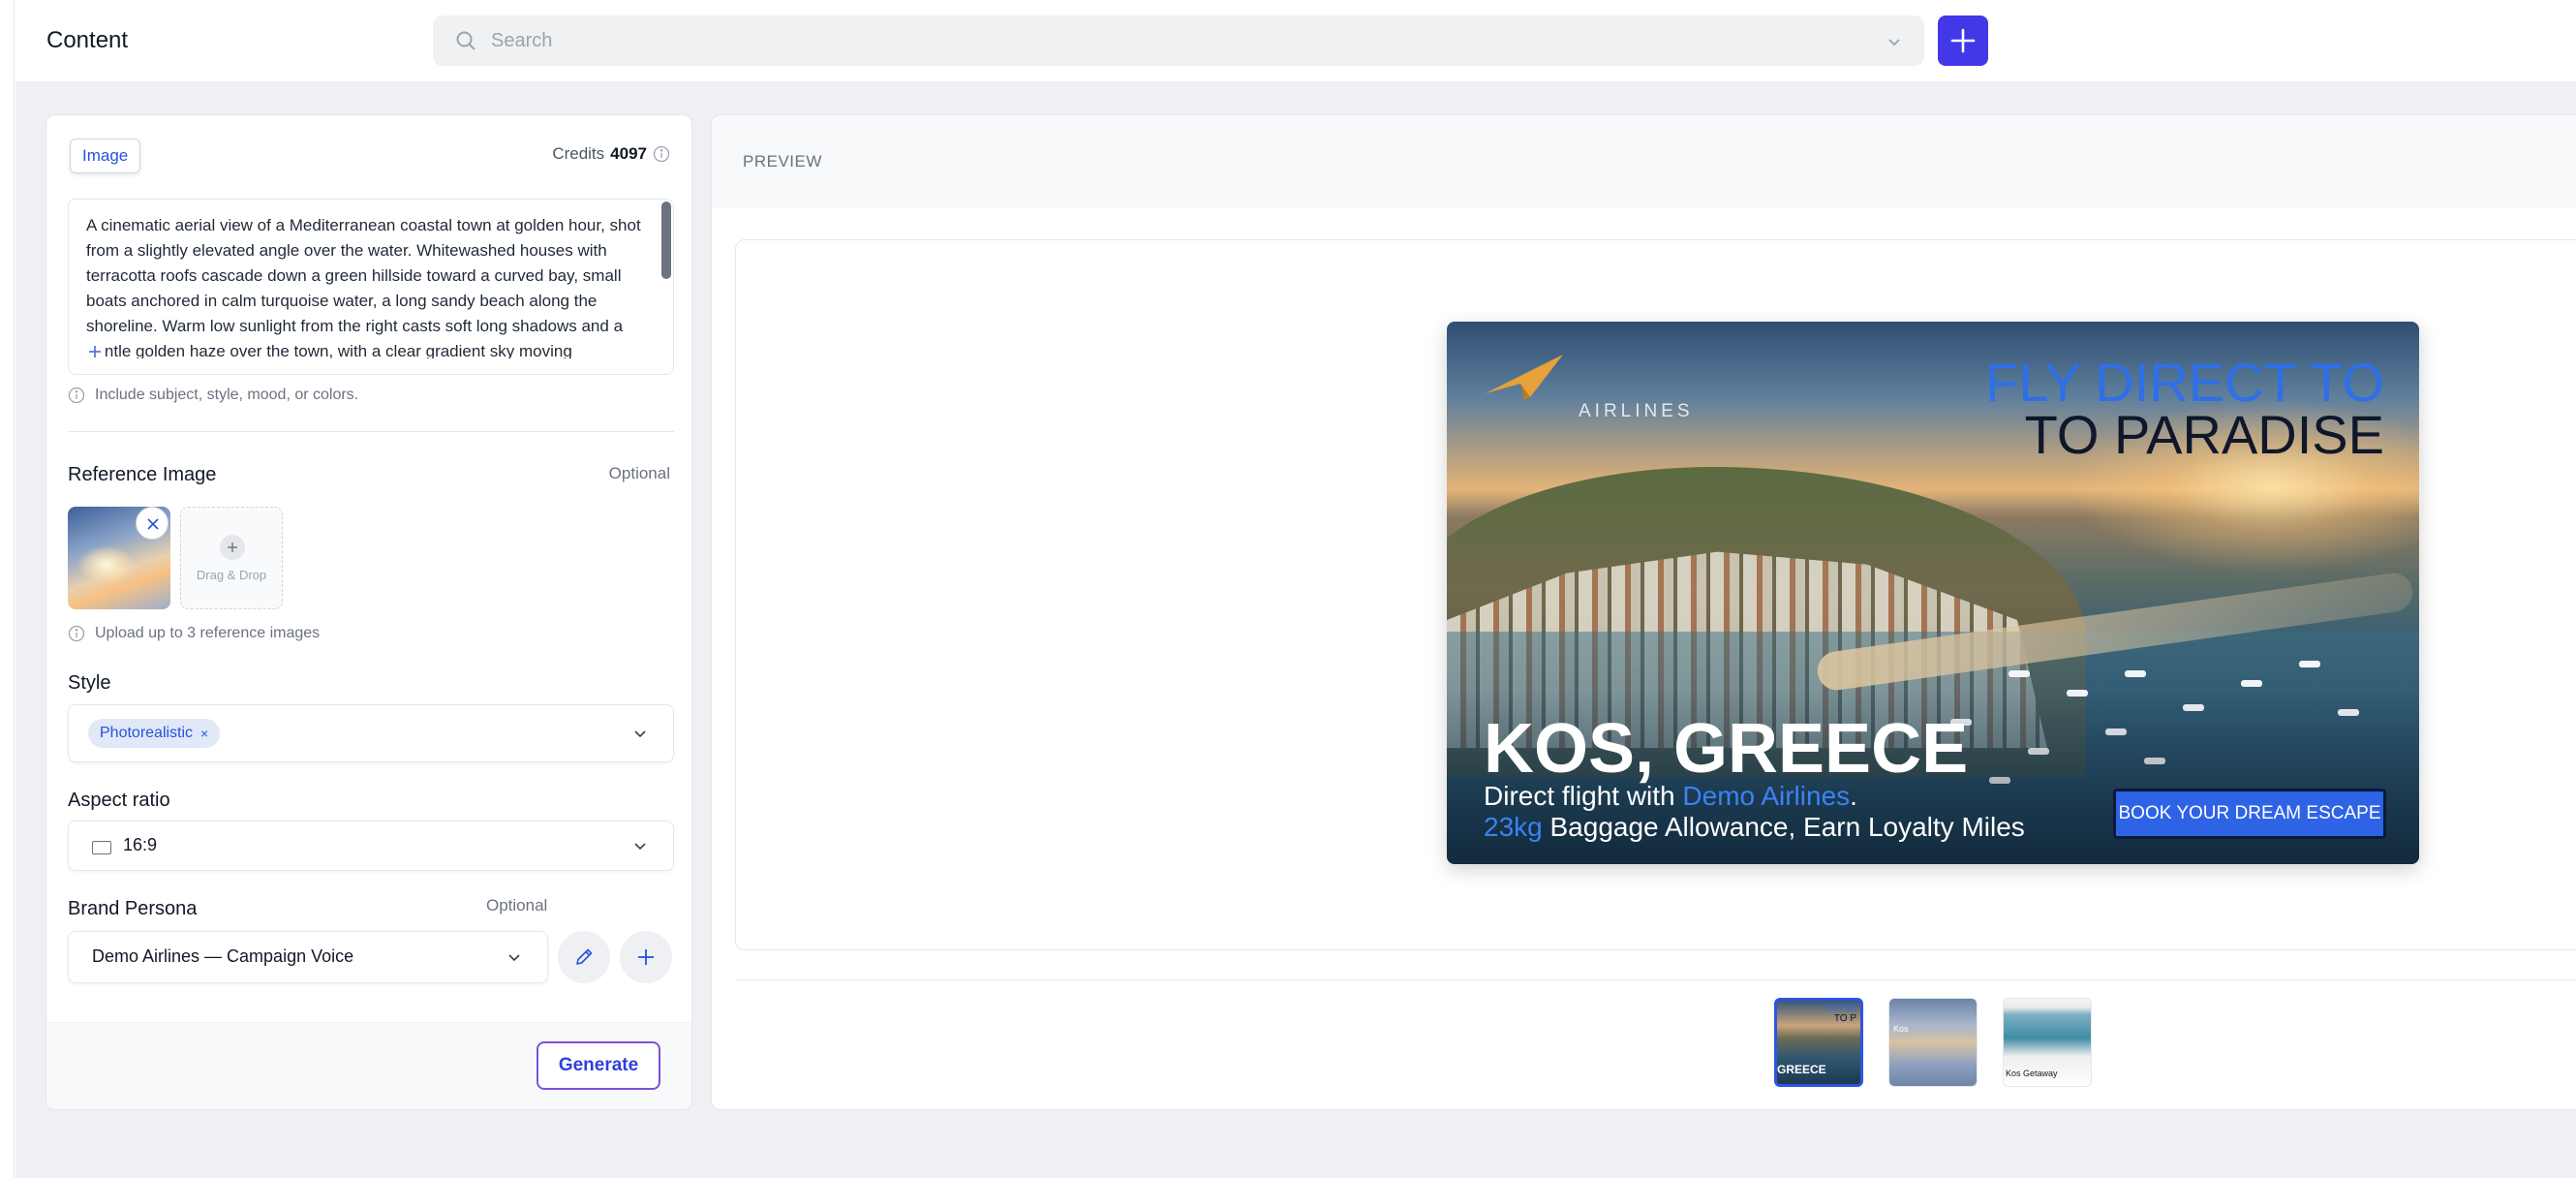 The width and height of the screenshot is (2576, 1178). I want to click on style-chip-label: Photorealistic, so click(147, 733).